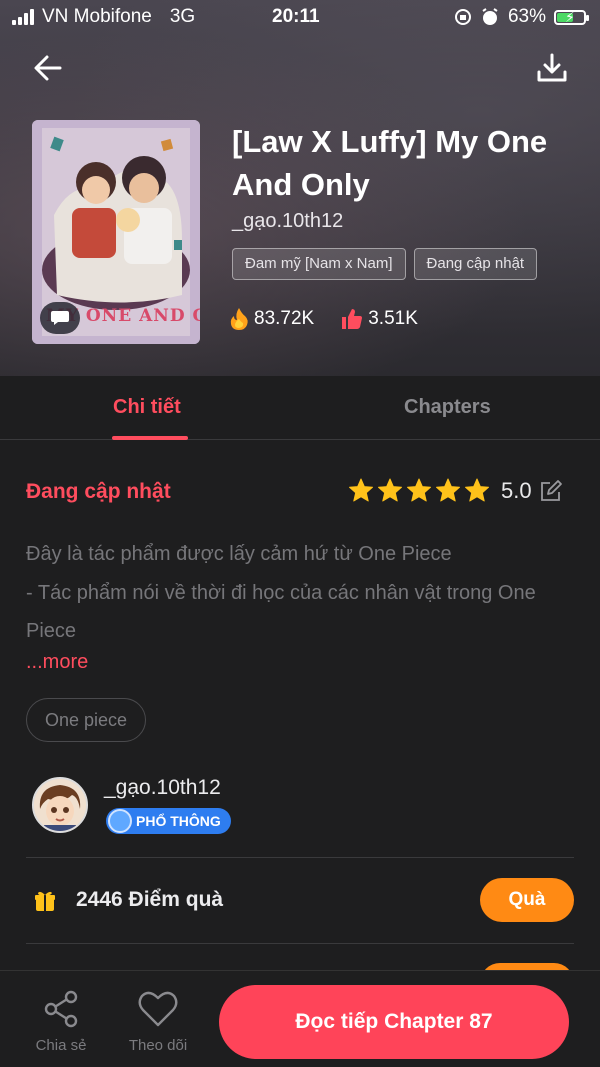 The image size is (600, 1067). Describe the element at coordinates (61, 1009) in the screenshot. I see `share-icon` at that location.